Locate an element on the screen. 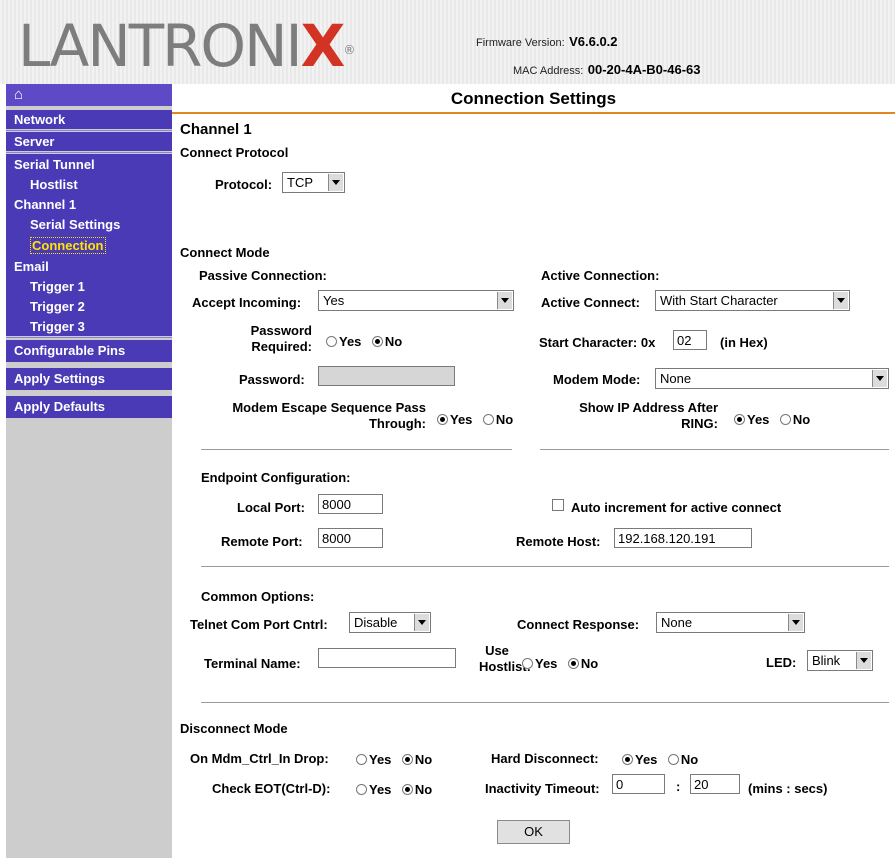 This screenshot has height=858, width=895. hard-disconnect-no-radio is located at coordinates (673, 760).